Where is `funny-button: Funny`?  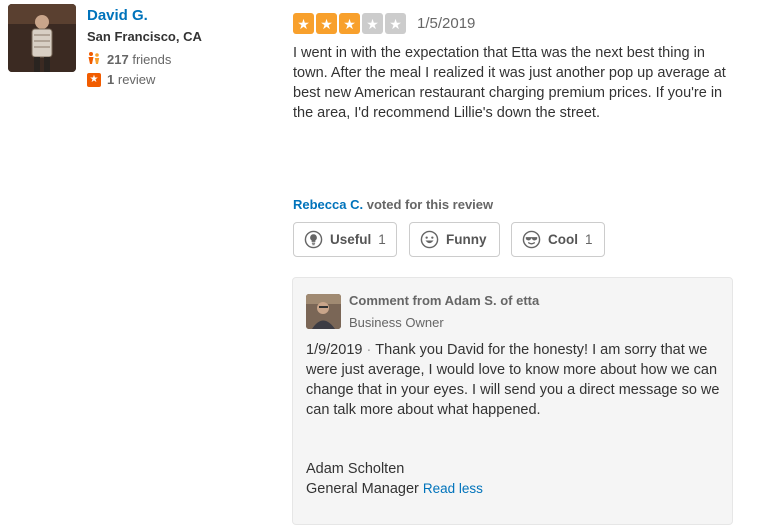
funny-button: Funny is located at coordinates (454, 239).